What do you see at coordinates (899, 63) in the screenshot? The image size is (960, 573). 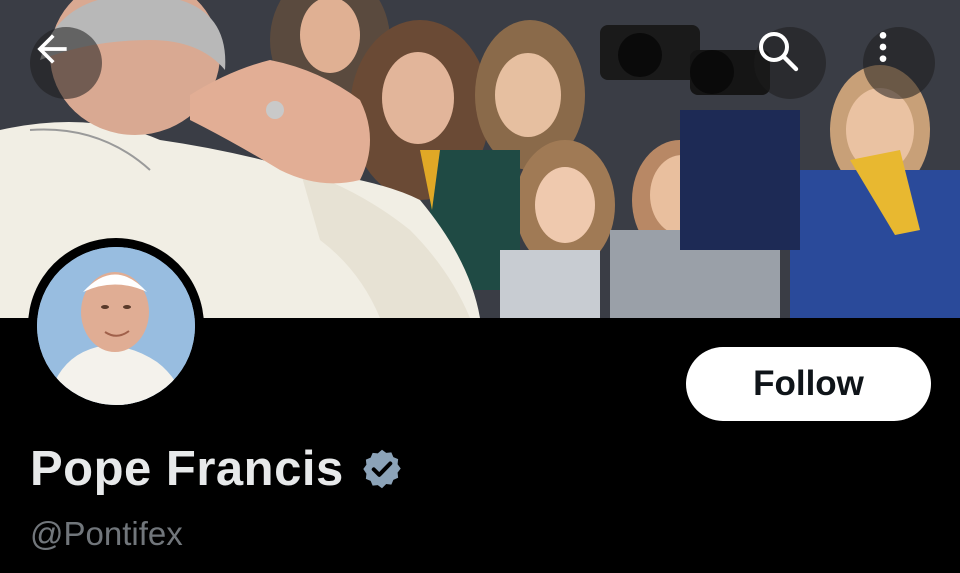 I see `more-options-button` at bounding box center [899, 63].